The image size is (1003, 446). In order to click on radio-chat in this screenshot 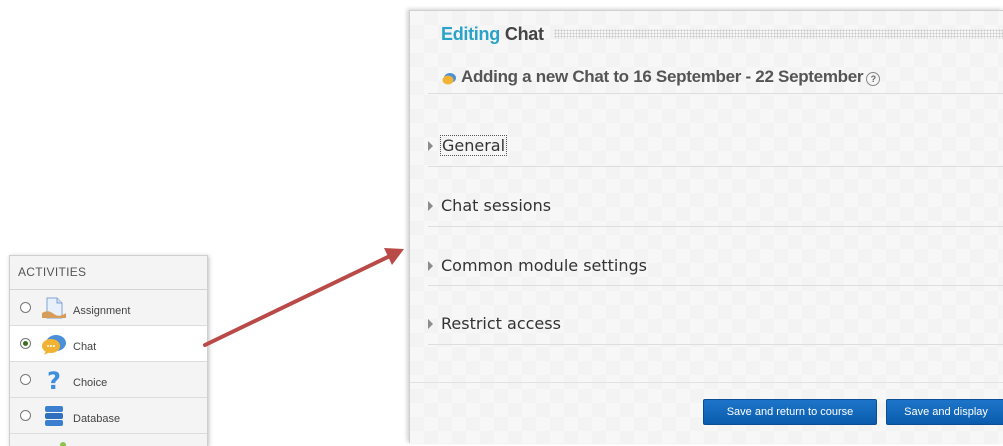, I will do `click(25, 343)`.